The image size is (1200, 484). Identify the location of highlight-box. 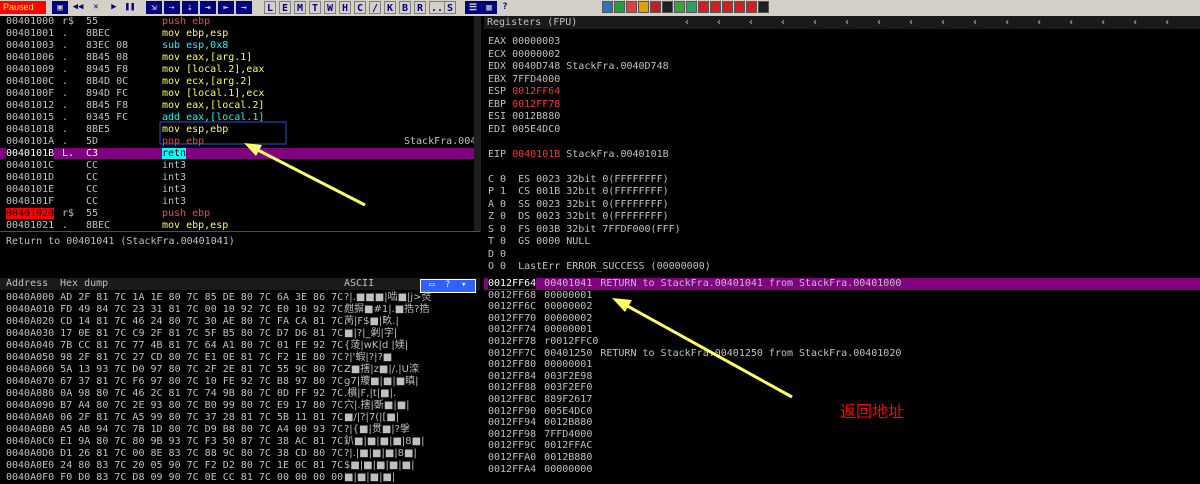
(223, 133).